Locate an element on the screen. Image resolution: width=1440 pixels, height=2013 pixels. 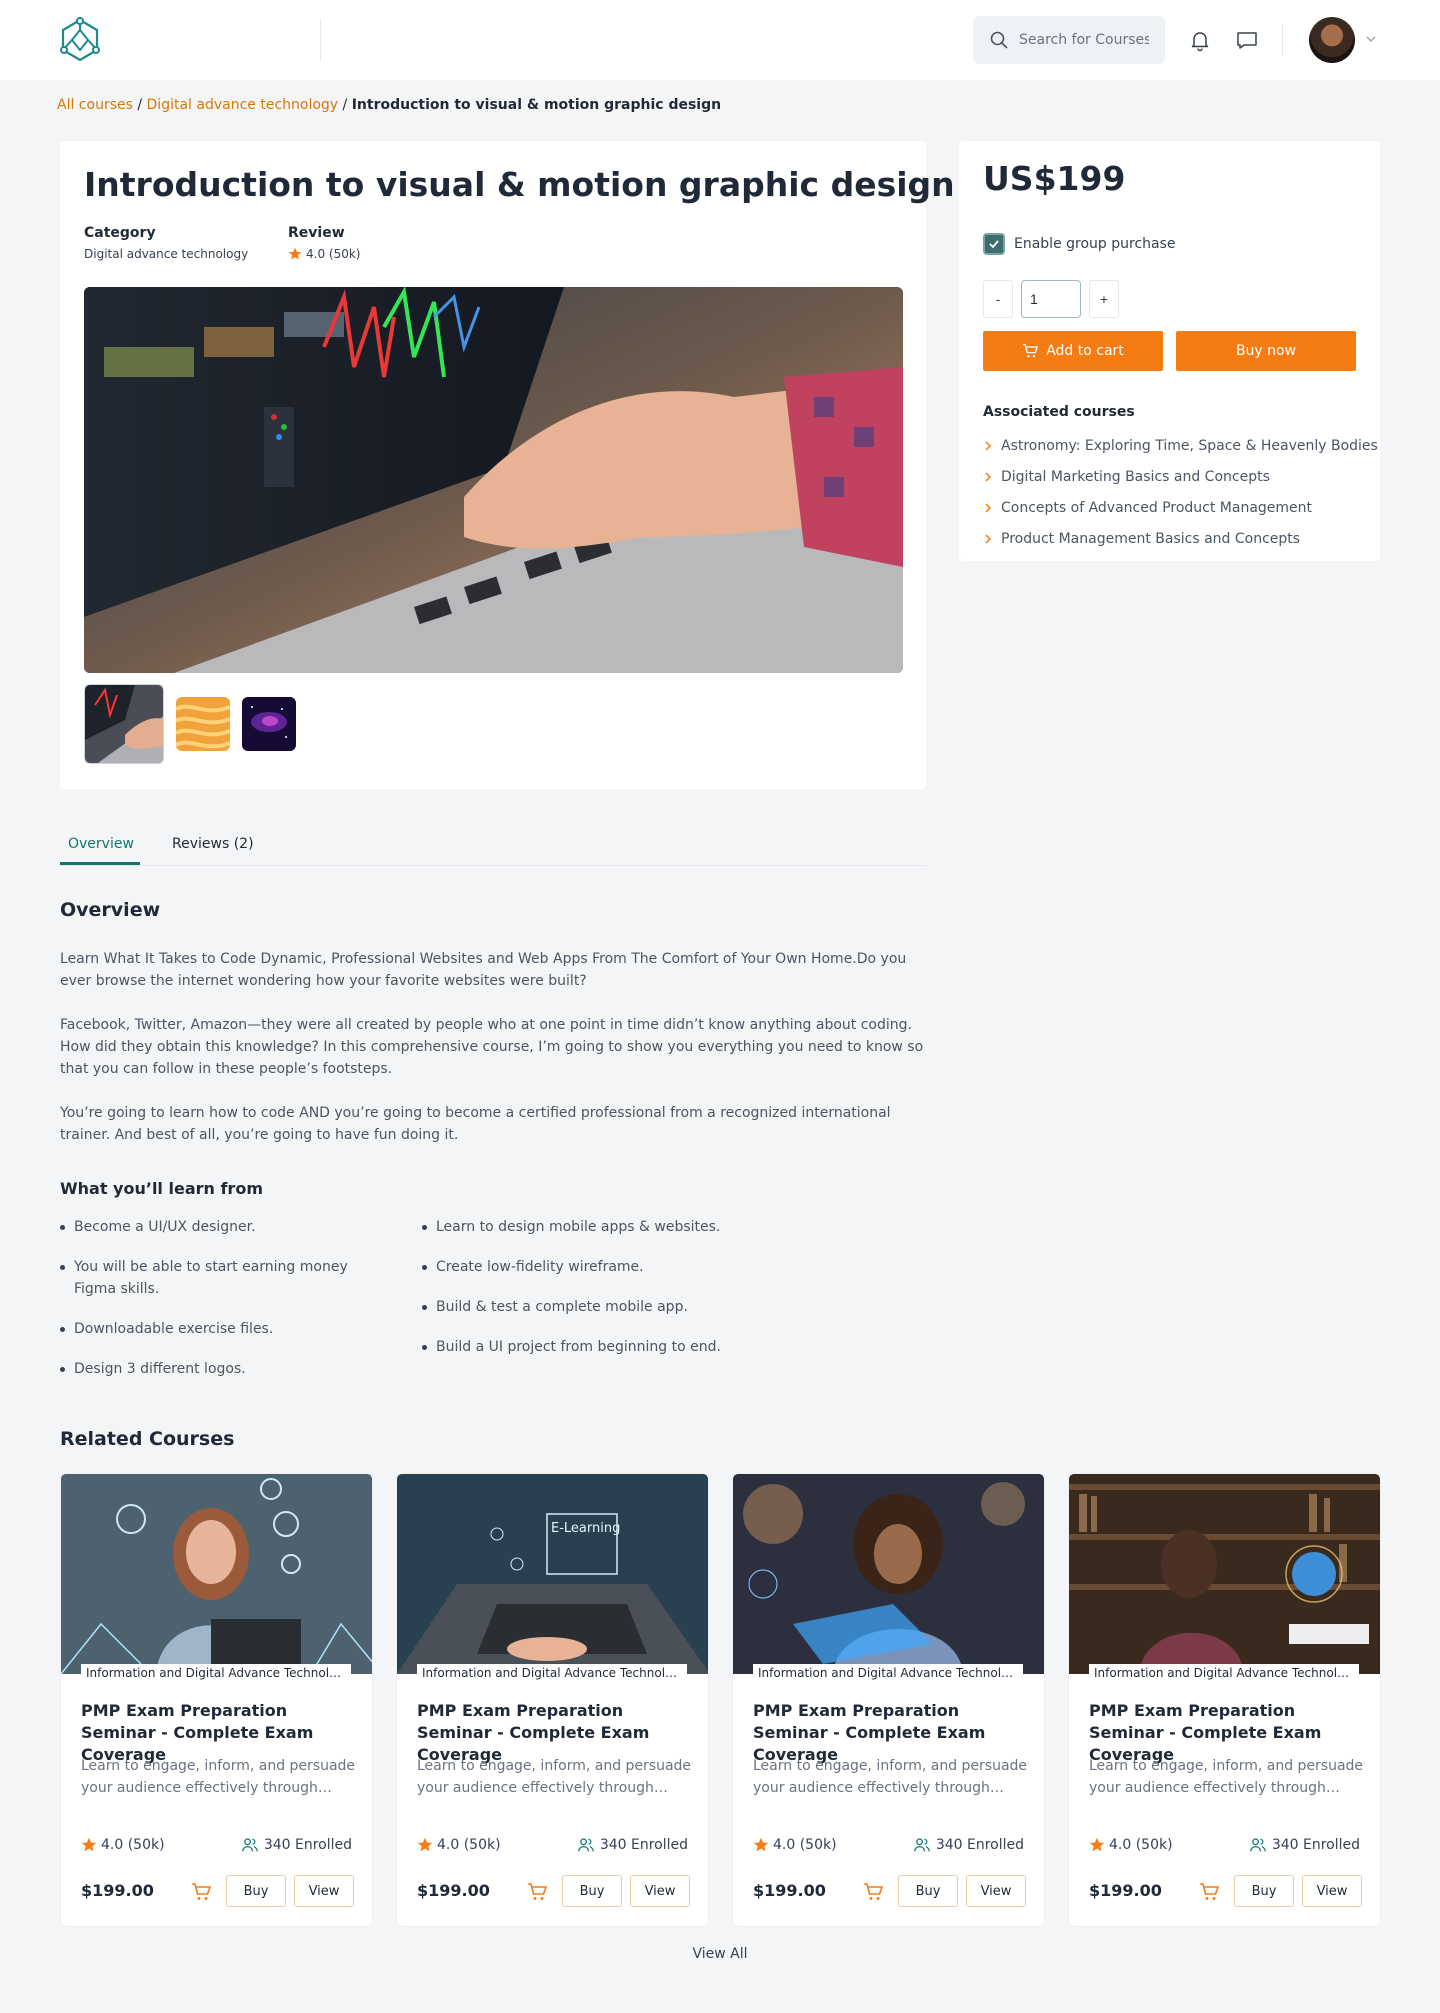
review-value: 4.0 (50k) is located at coordinates (333, 254).